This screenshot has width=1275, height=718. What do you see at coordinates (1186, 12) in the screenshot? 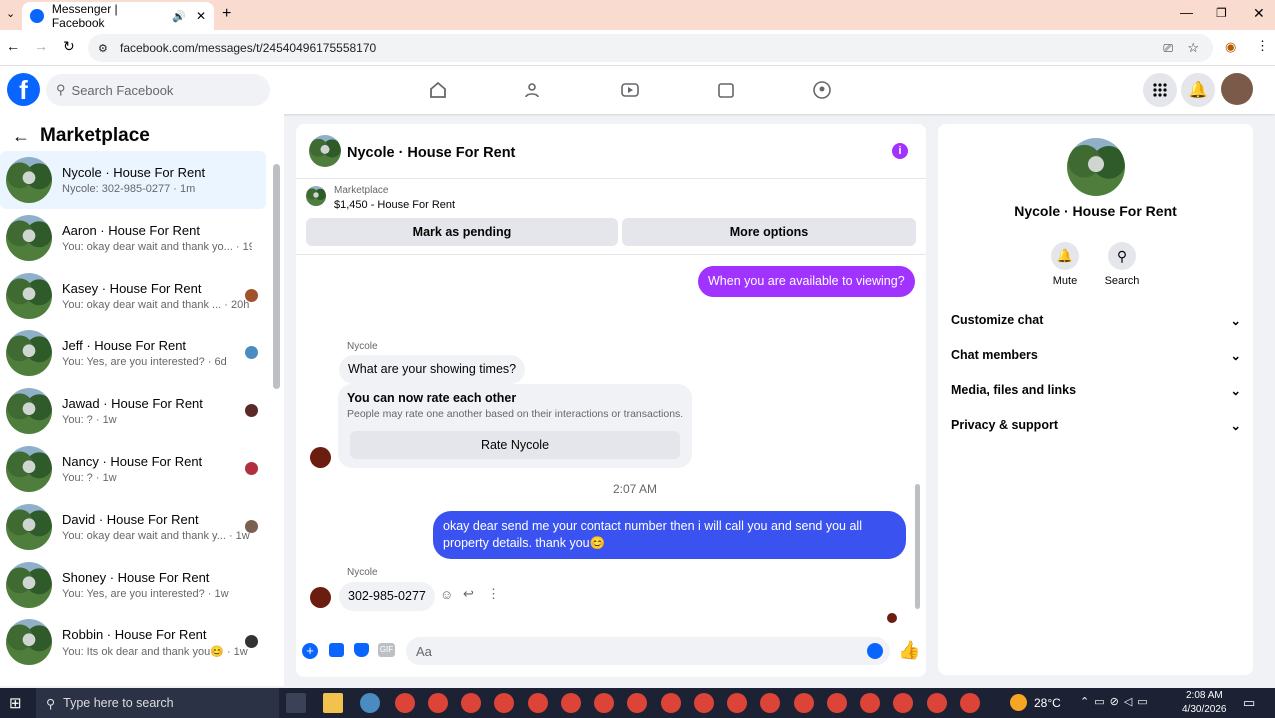
I see `minimize-icon: —` at bounding box center [1186, 12].